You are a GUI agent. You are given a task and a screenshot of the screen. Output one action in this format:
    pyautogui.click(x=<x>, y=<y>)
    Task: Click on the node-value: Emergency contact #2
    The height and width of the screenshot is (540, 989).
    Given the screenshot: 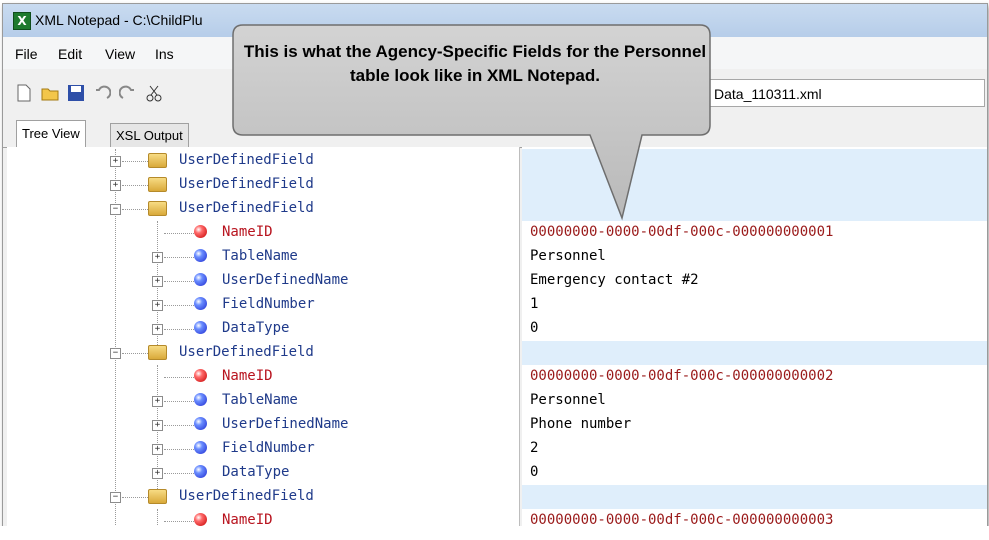 What is the action you would take?
    pyautogui.click(x=614, y=280)
    